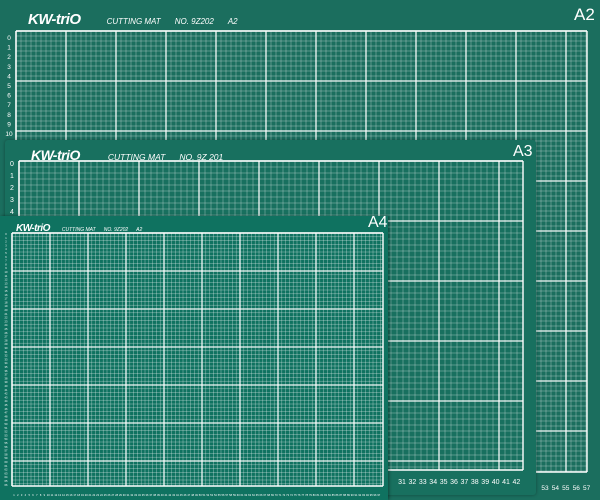 The width and height of the screenshot is (600, 500). Describe the element at coordinates (6, 337) in the screenshot. I see `scale-label-left: 27` at that location.